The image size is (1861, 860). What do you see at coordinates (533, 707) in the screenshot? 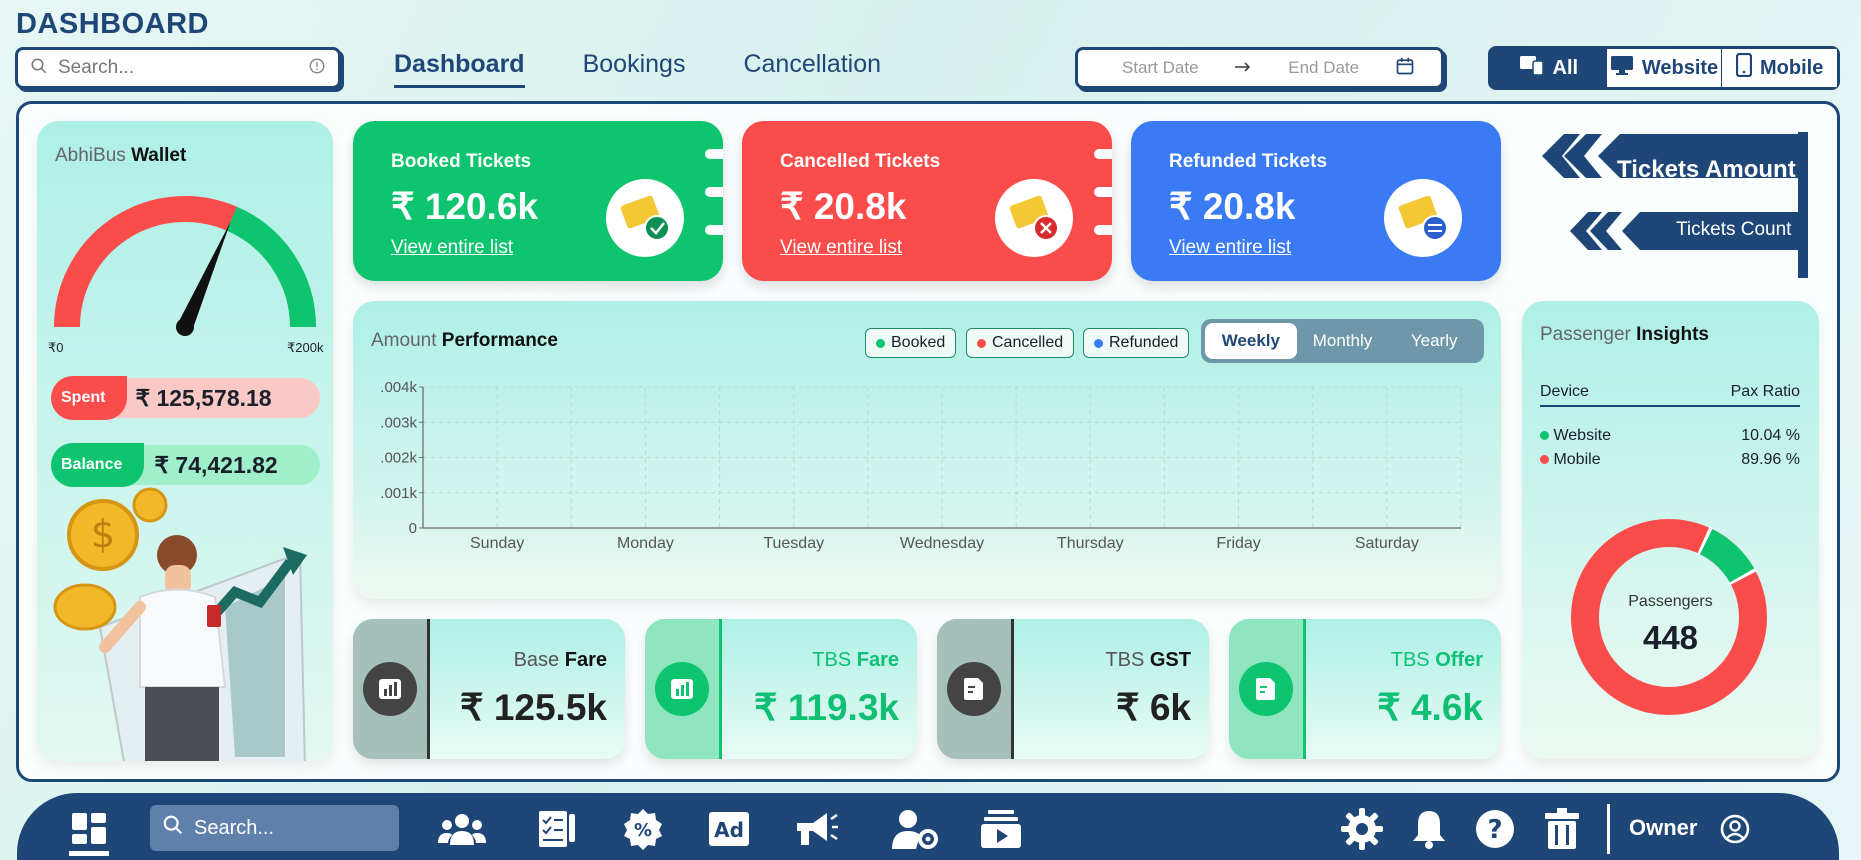
I see `fare-base-value: ₹ 125.5k` at bounding box center [533, 707].